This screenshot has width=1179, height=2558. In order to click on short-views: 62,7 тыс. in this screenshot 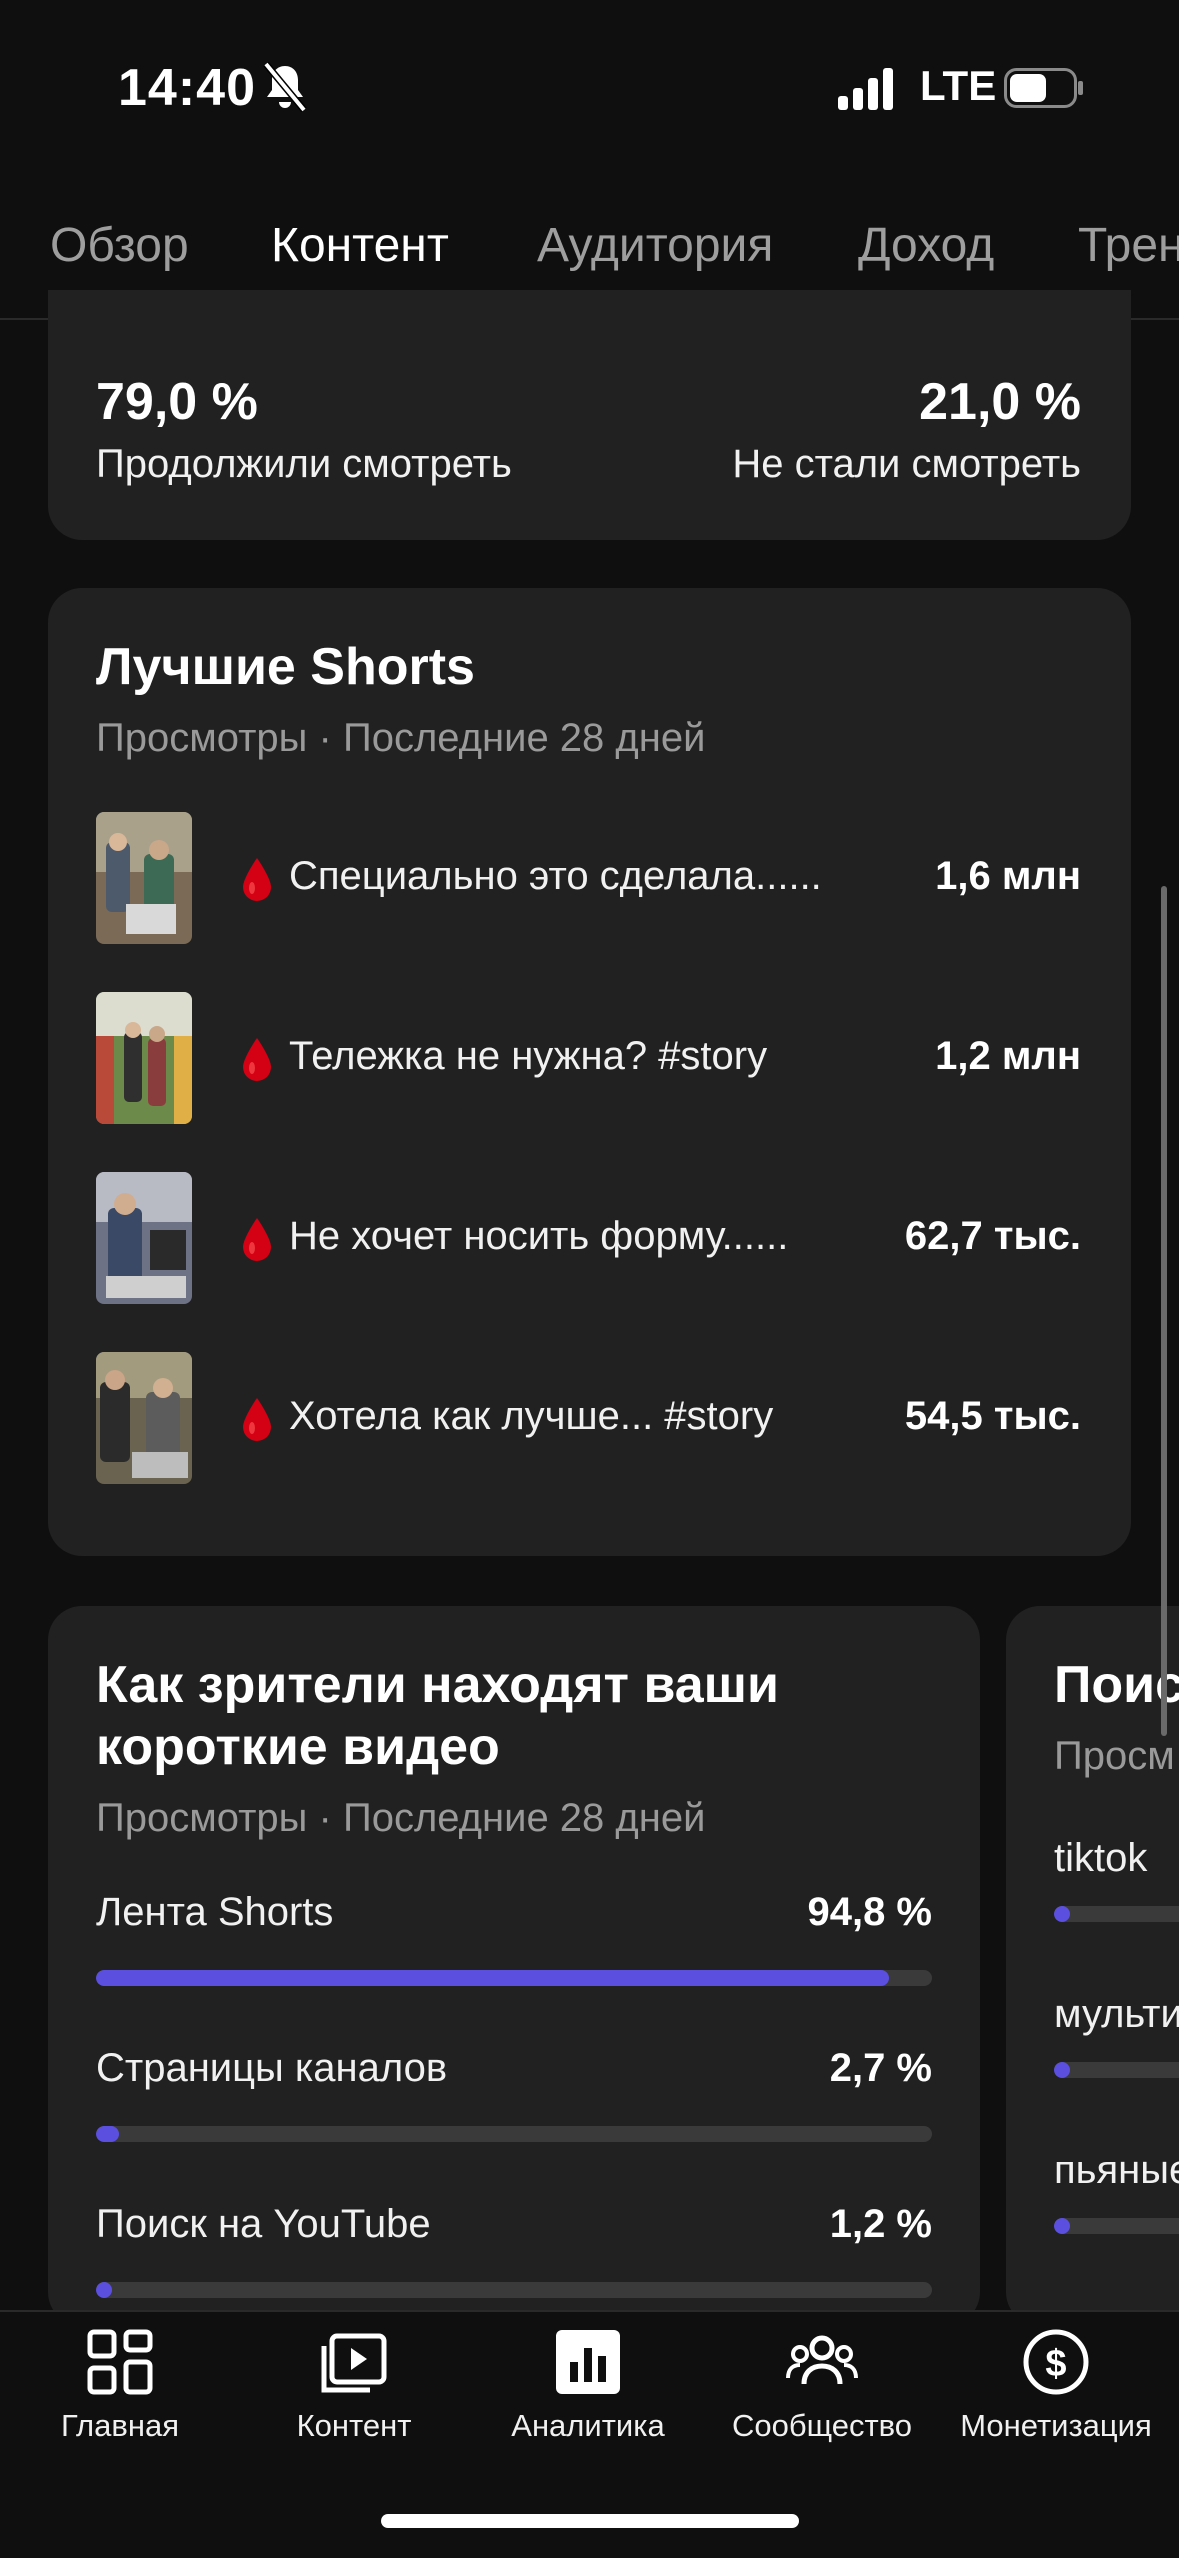, I will do `click(992, 1236)`.